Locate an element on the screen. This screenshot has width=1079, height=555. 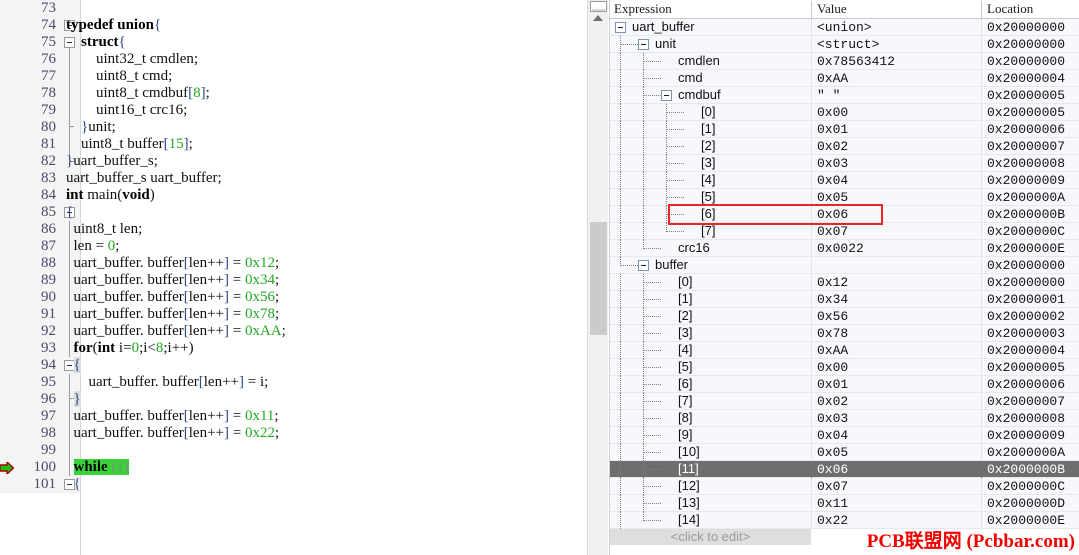
value-cell: 0x06 is located at coordinates (897, 469).